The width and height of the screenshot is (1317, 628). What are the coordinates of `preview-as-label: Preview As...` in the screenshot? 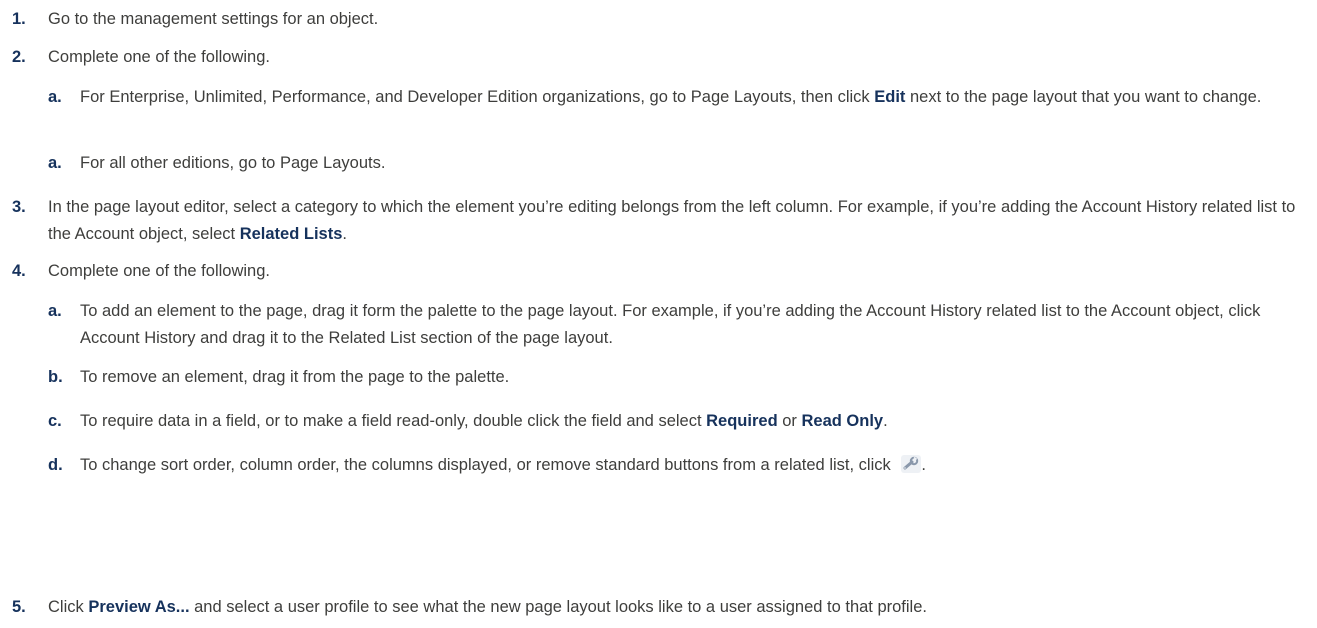 It's located at (139, 607).